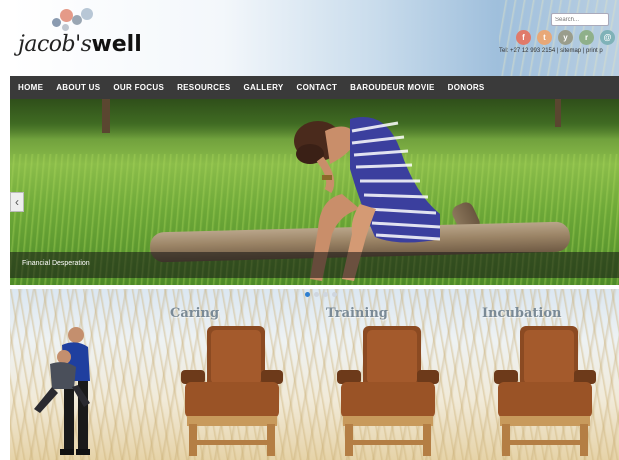 The height and width of the screenshot is (460, 619). I want to click on print-link: print p, so click(594, 51).